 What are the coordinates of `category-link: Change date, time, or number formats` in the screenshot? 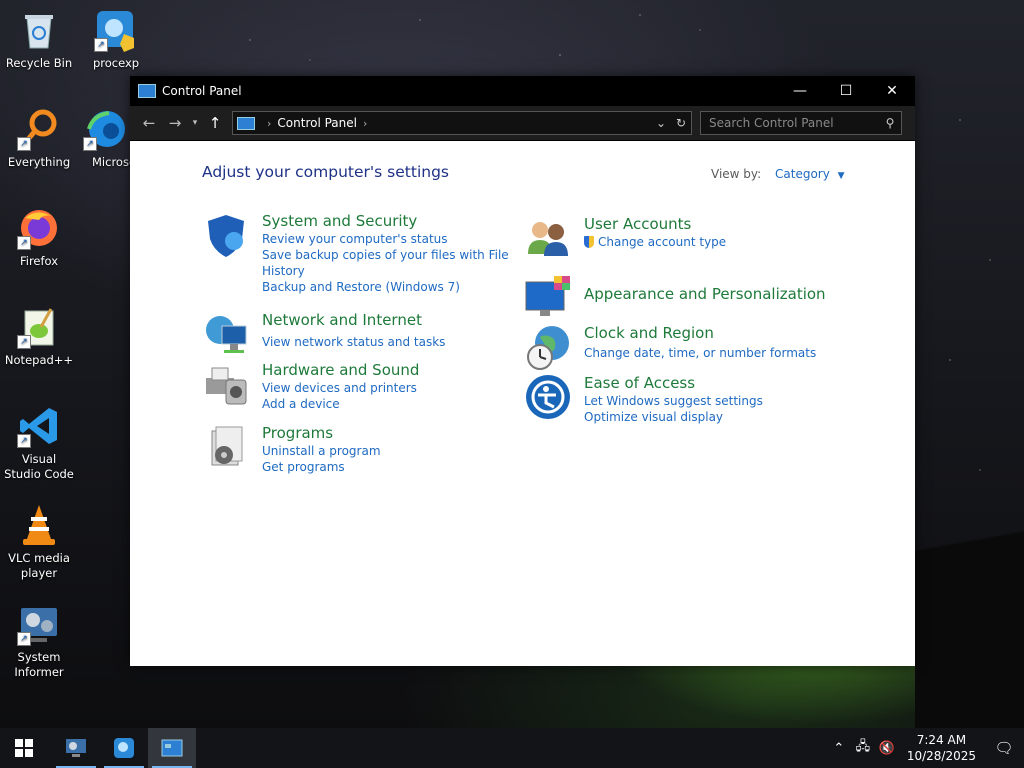 It's located at (700, 353).